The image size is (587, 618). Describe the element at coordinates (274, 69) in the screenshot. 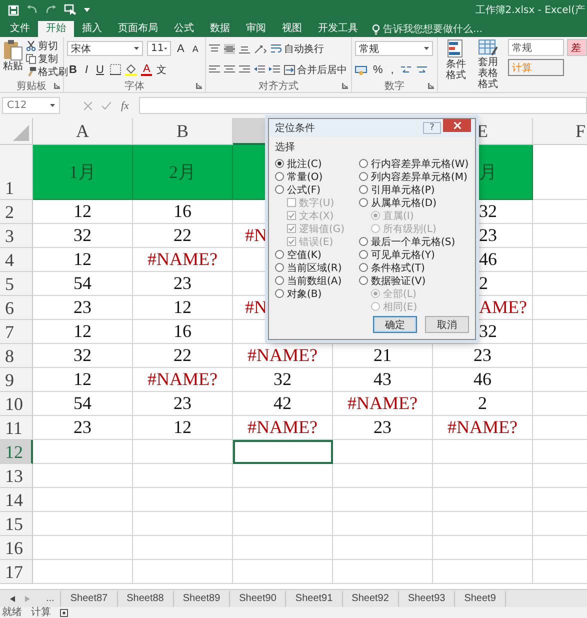

I see `increase-indent-icon` at that location.